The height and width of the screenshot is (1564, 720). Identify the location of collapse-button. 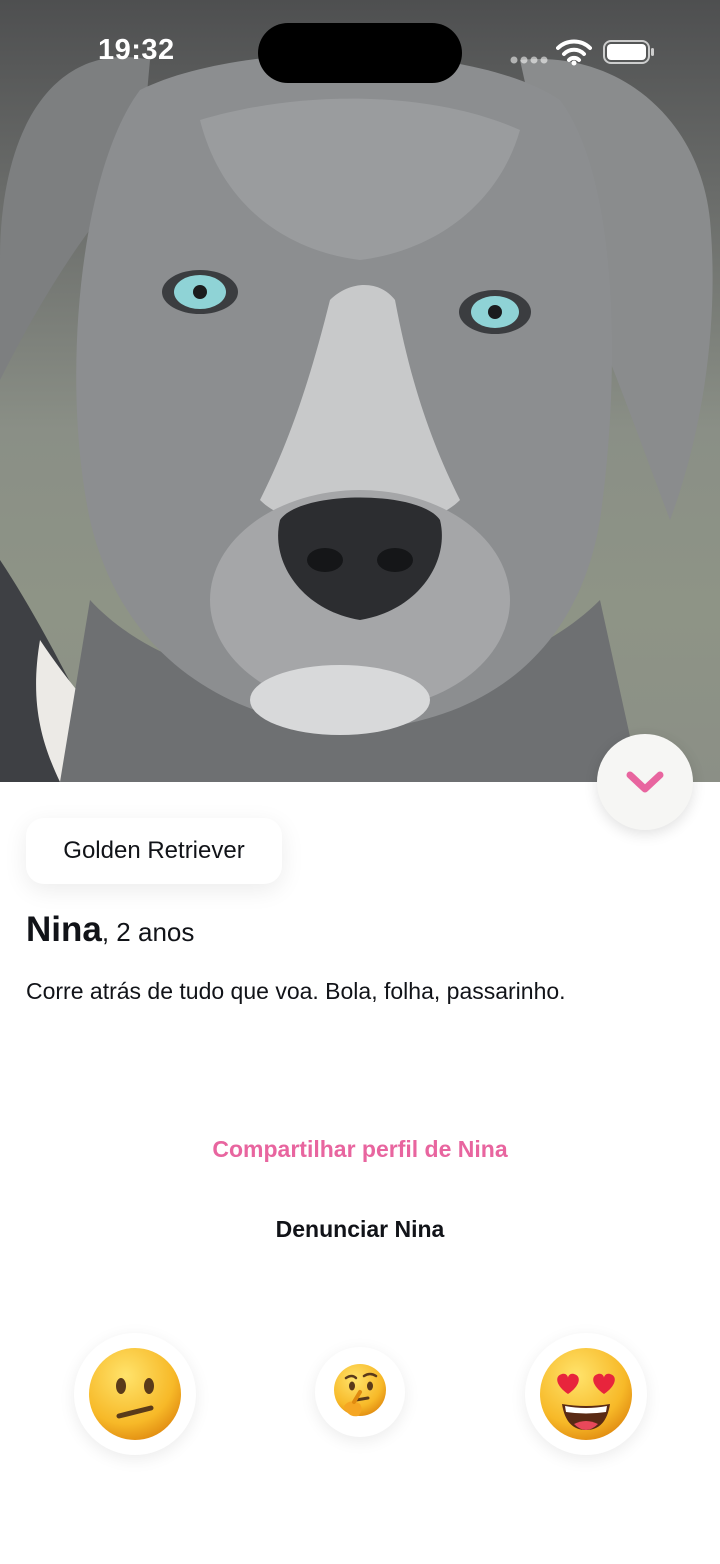
(645, 782).